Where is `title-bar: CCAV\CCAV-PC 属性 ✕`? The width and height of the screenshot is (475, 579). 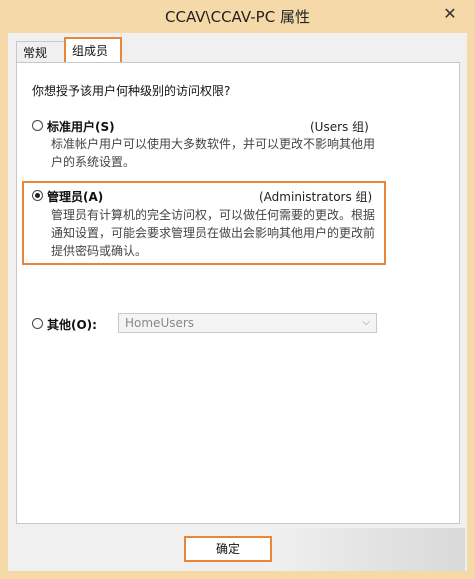 title-bar: CCAV\CCAV-PC 属性 ✕ is located at coordinates (237, 16).